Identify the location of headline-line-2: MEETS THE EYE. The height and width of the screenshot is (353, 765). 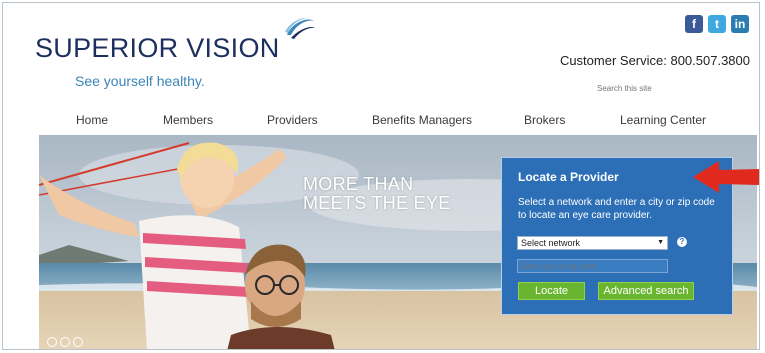
(377, 203).